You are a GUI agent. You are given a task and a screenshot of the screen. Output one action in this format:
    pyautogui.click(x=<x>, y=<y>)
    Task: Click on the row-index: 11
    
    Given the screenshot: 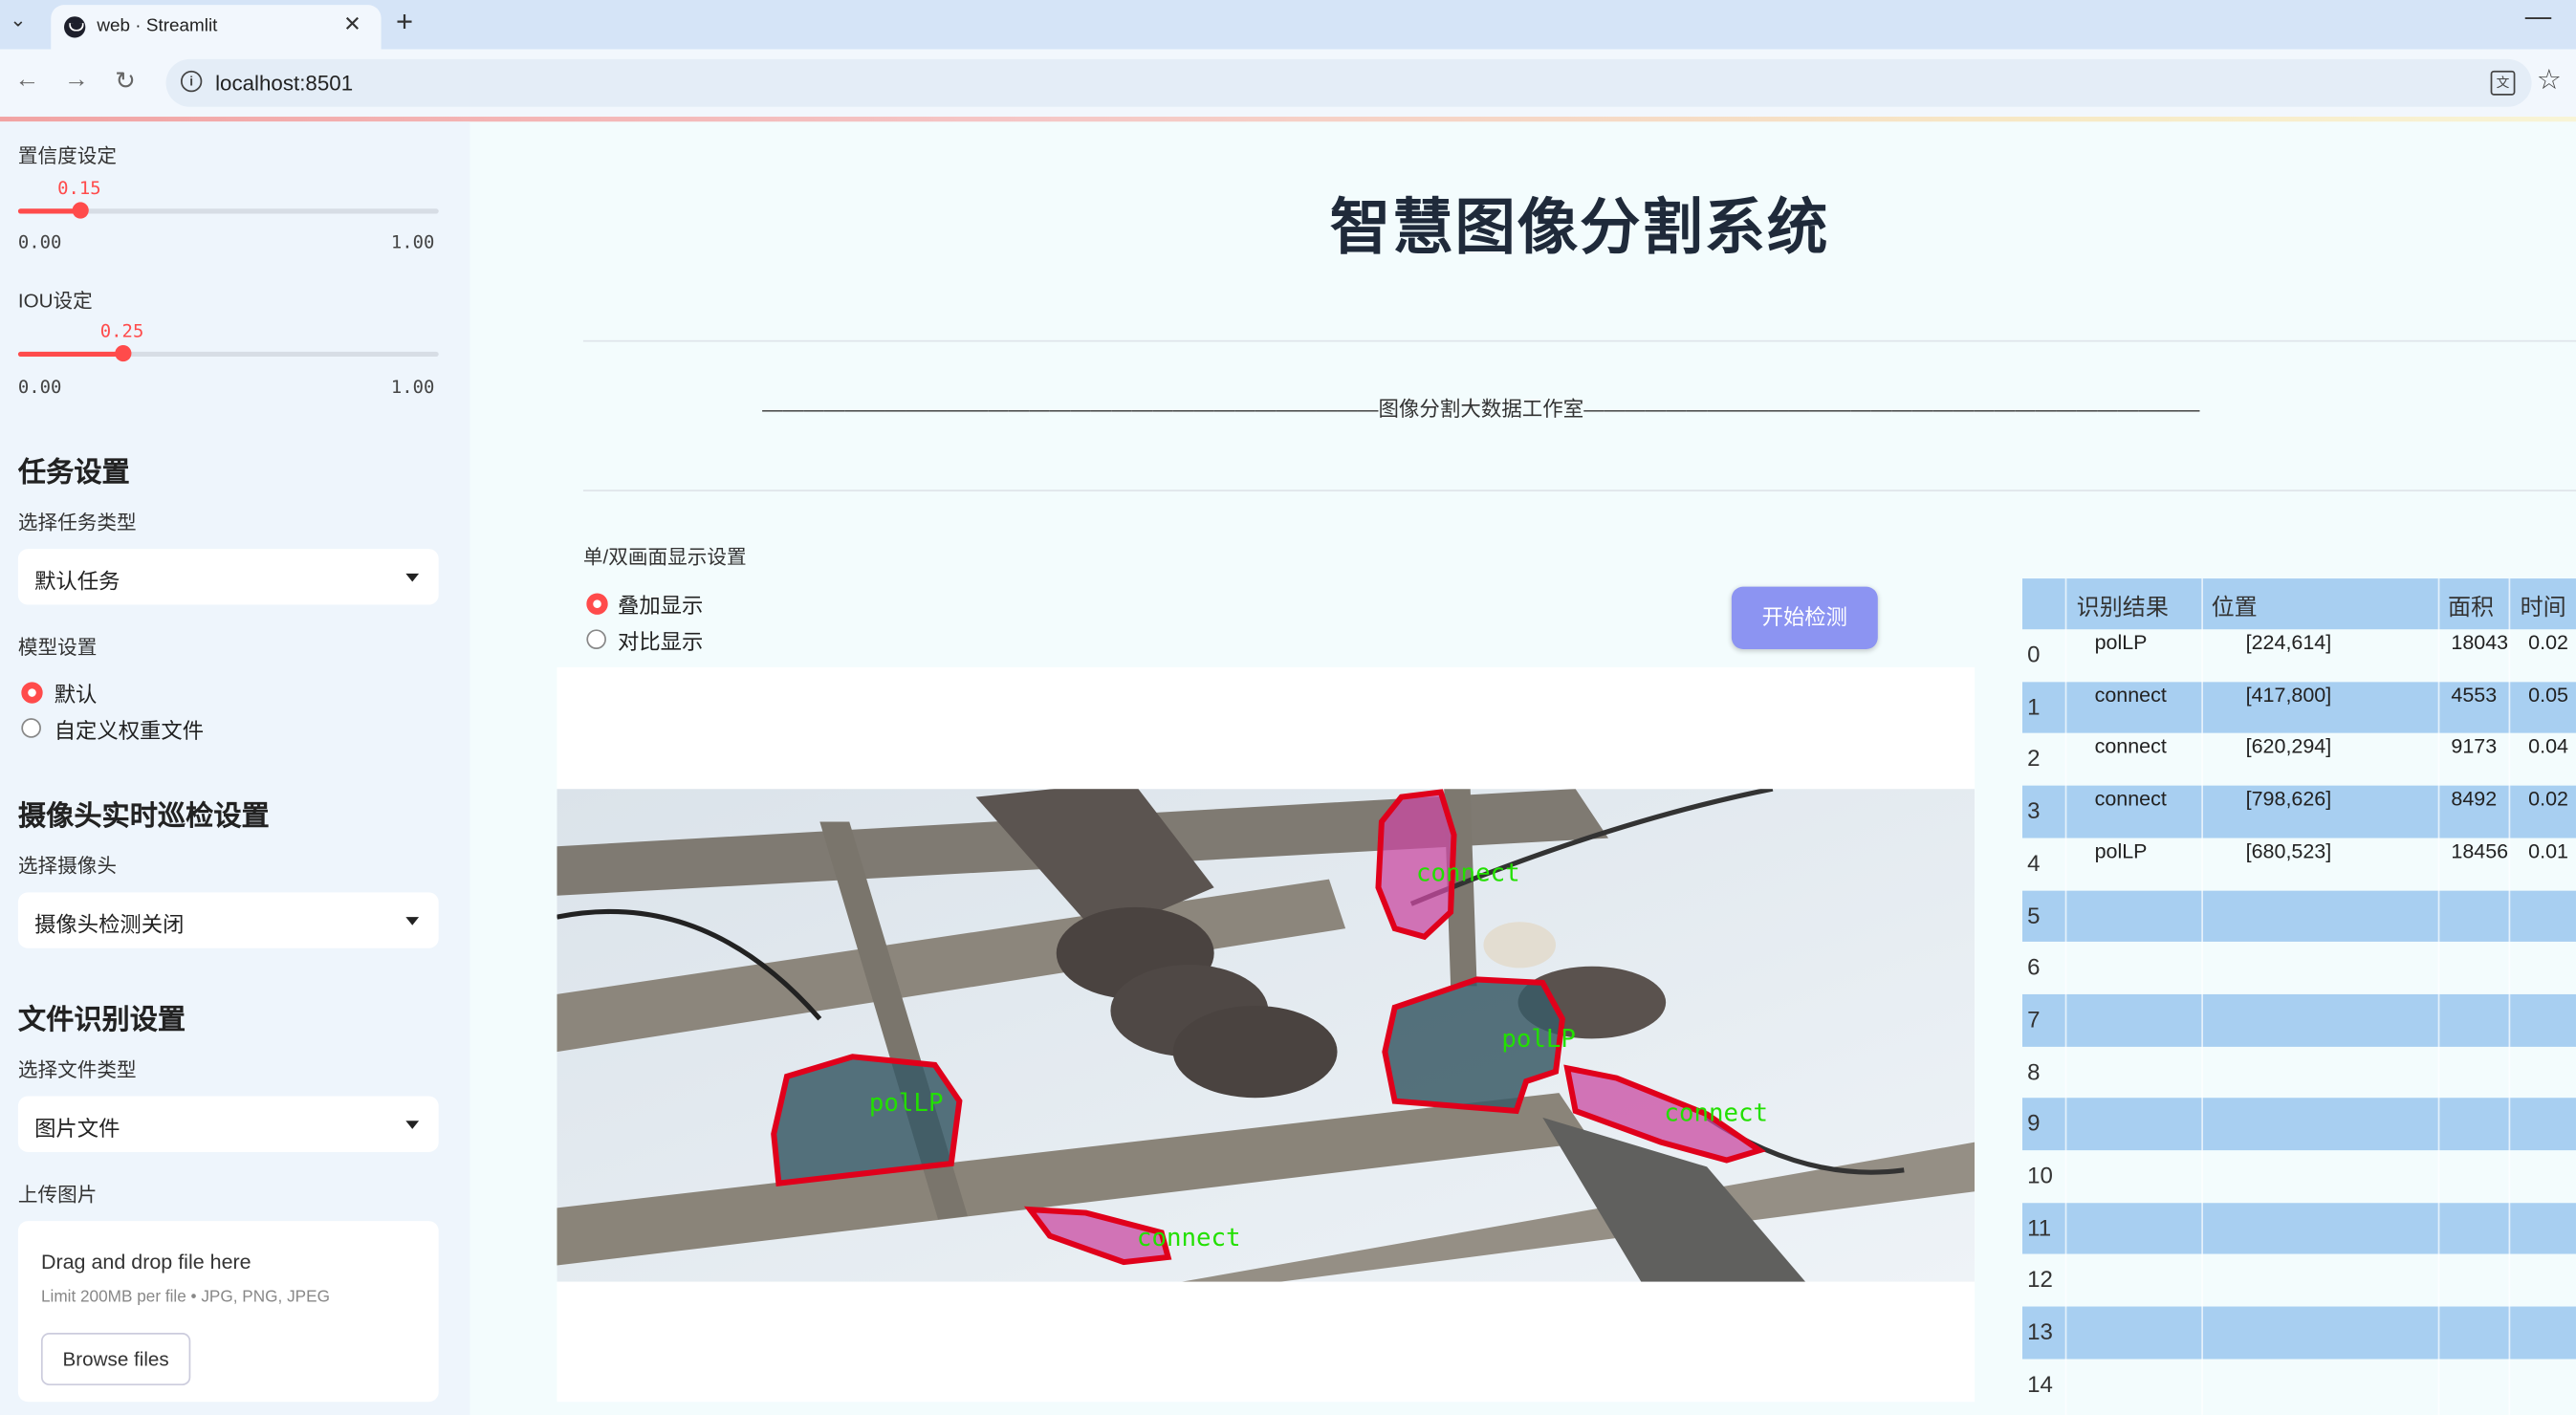 What is the action you would take?
    pyautogui.click(x=2039, y=1227)
    